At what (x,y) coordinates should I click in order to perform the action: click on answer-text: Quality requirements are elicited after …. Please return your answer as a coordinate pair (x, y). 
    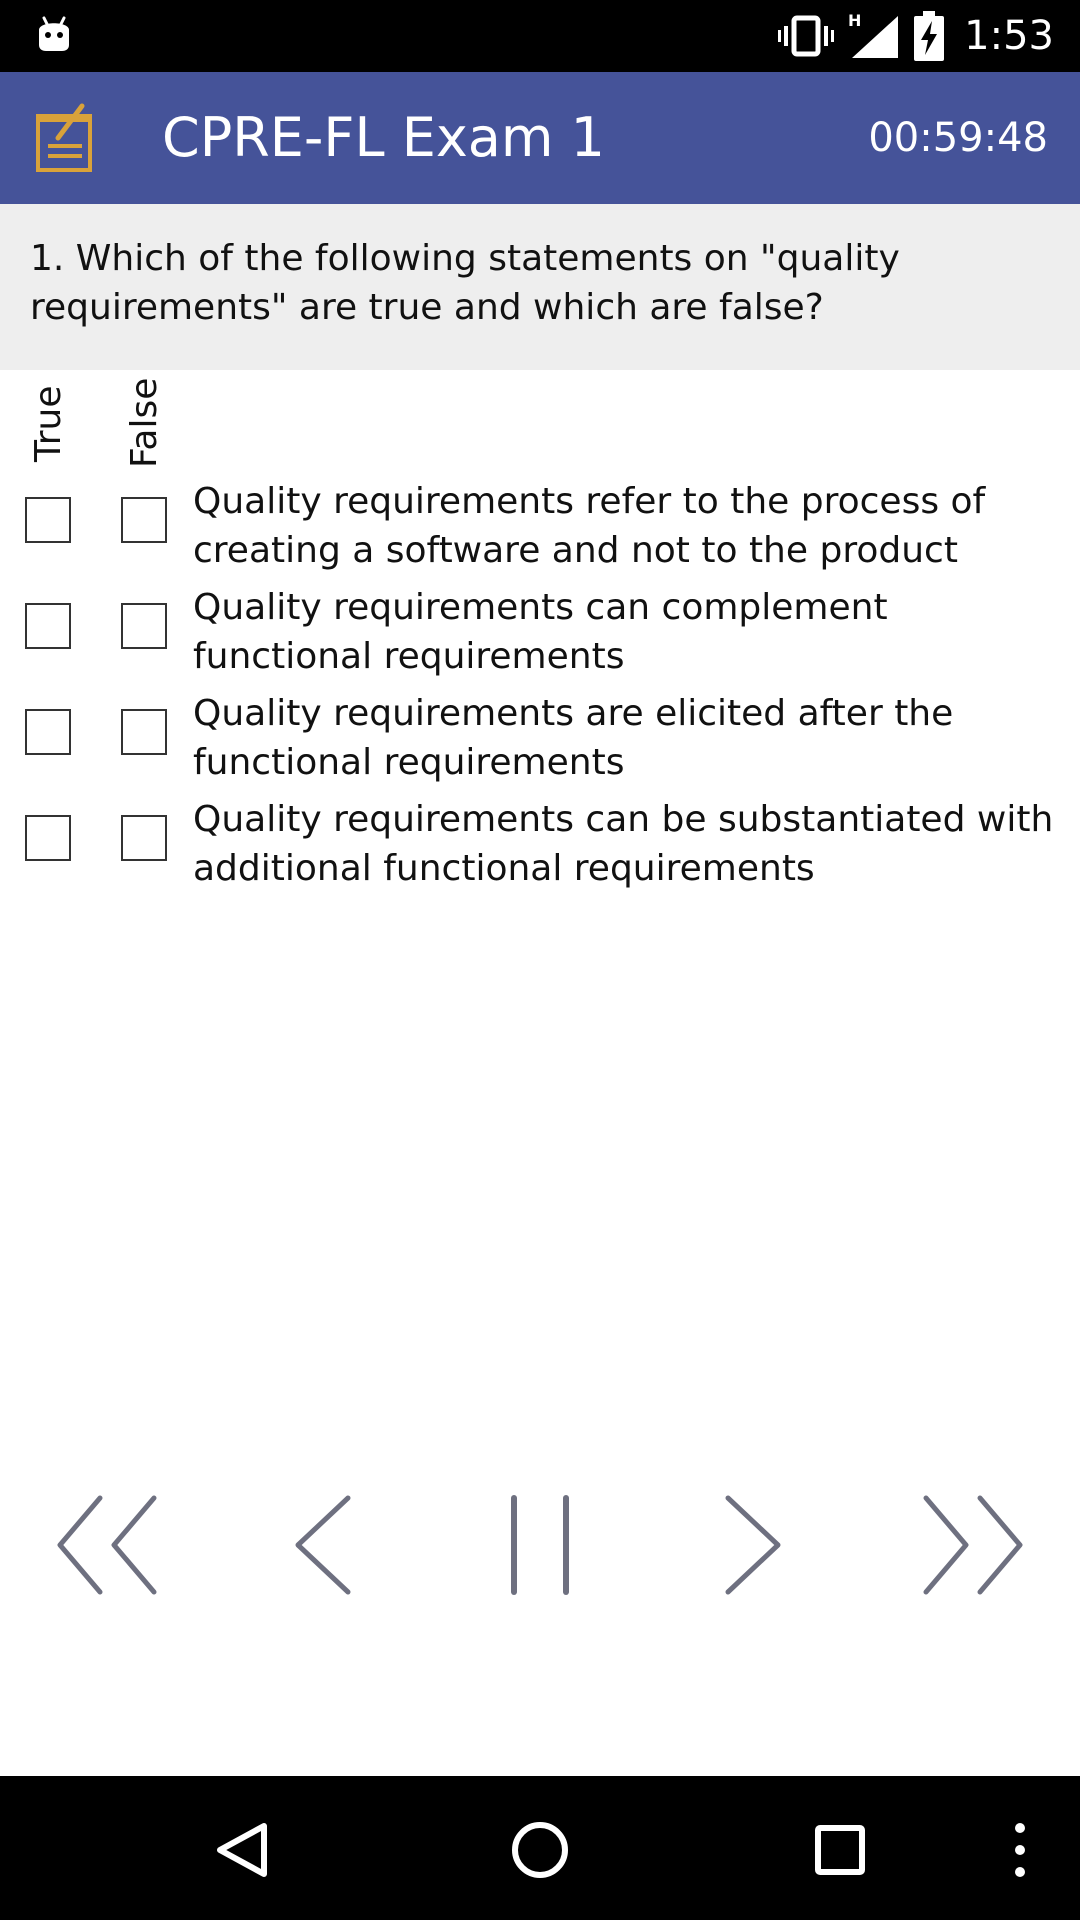
    Looking at the image, I should click on (573, 738).